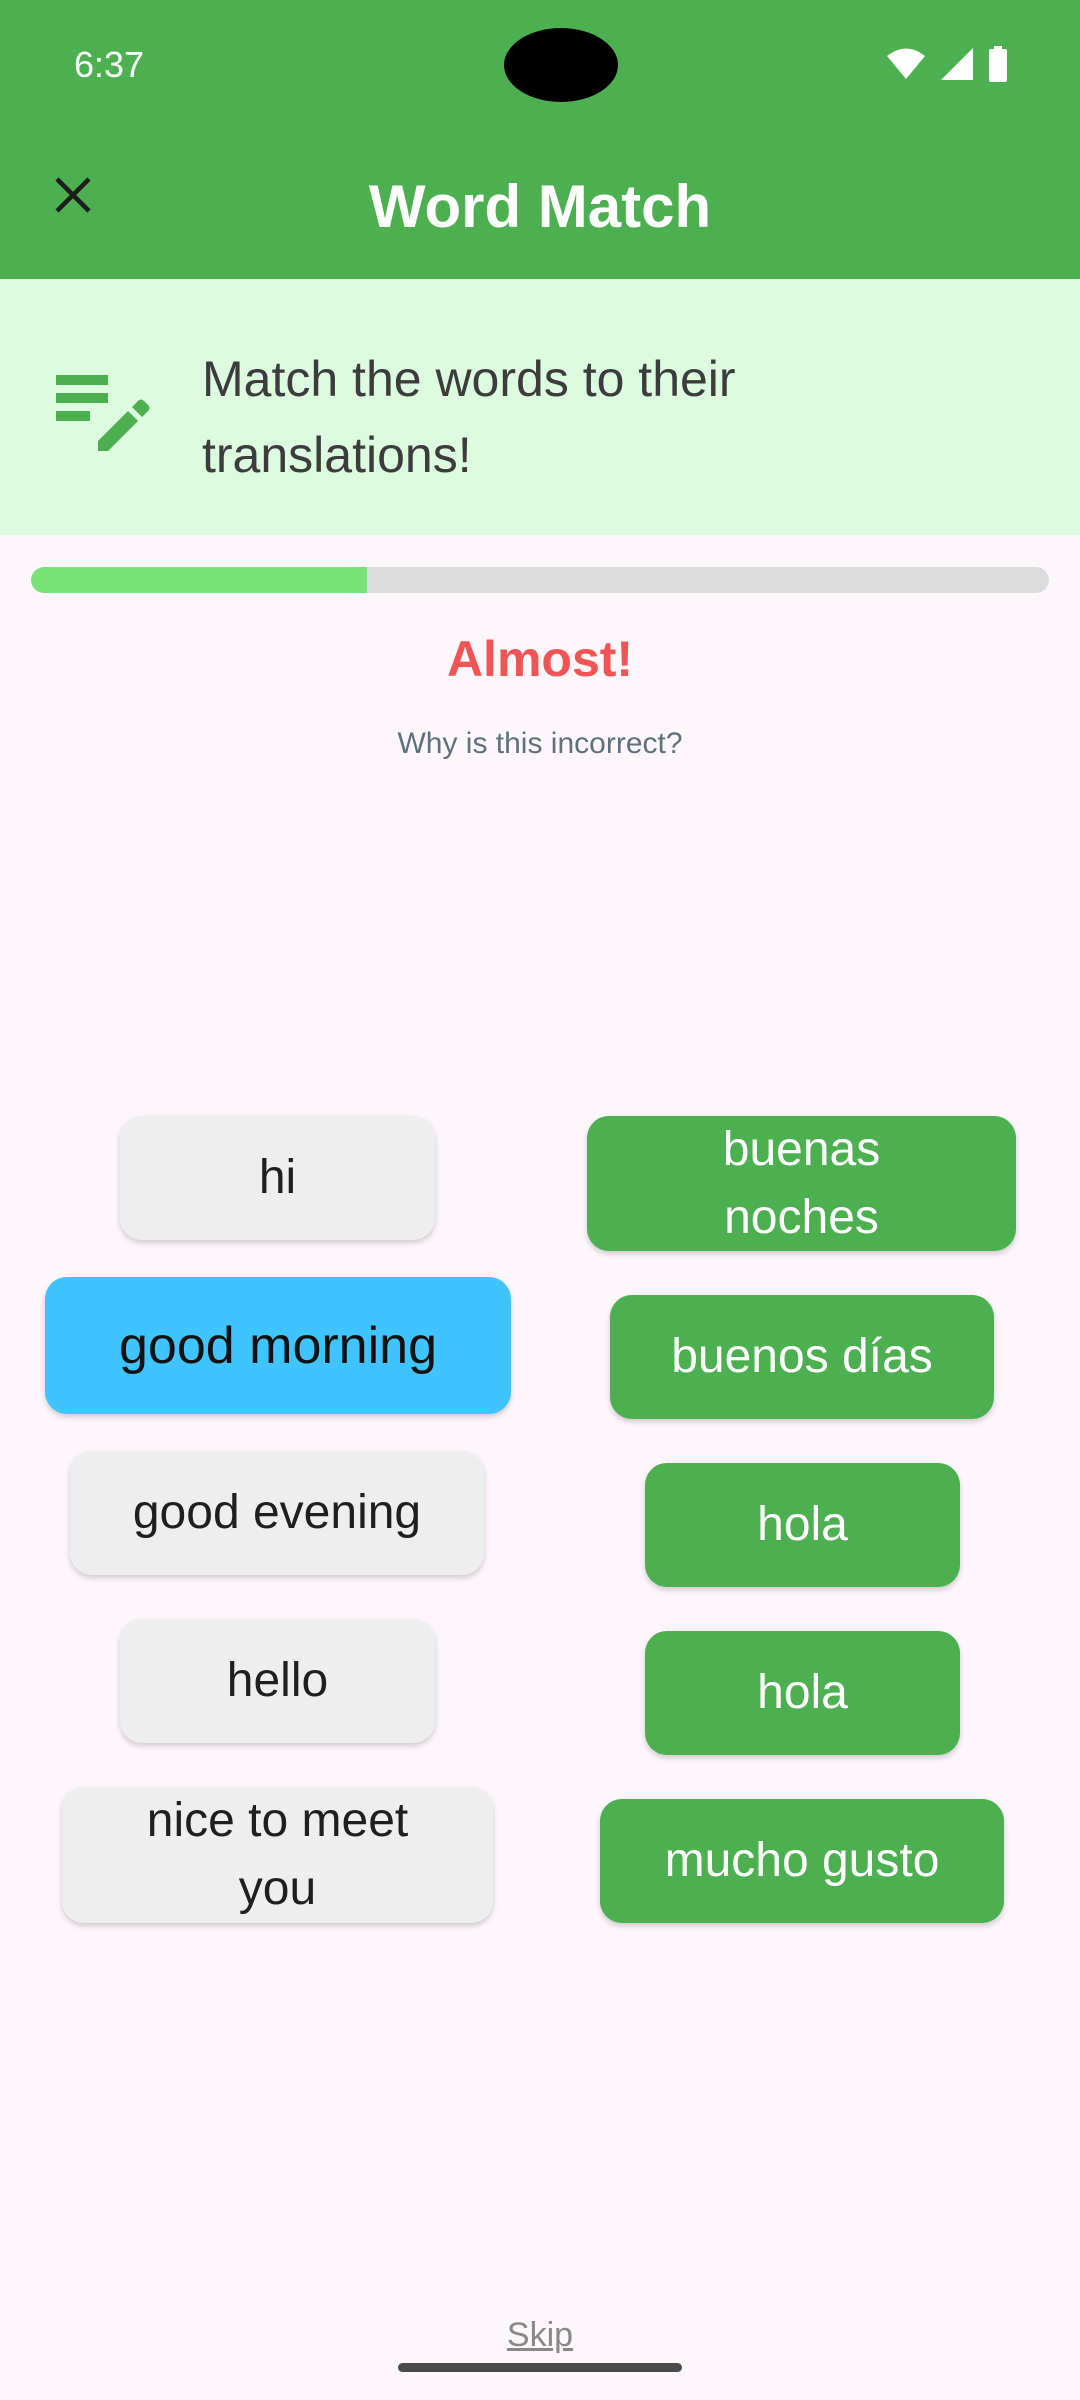 The height and width of the screenshot is (2400, 1080). I want to click on english-word-tile-selected: good morning, so click(278, 1345).